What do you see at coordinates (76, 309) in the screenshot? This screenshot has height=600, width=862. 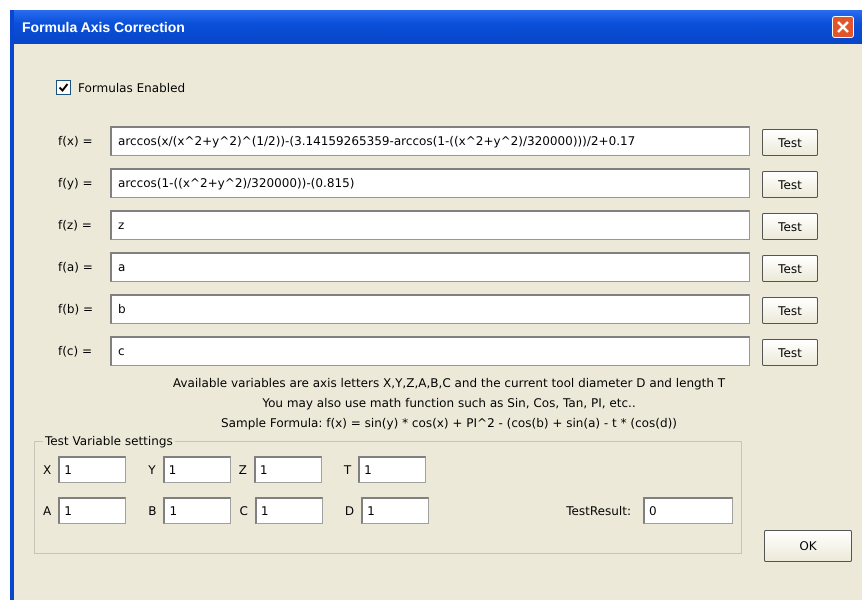 I see `formula-label: f(b) =` at bounding box center [76, 309].